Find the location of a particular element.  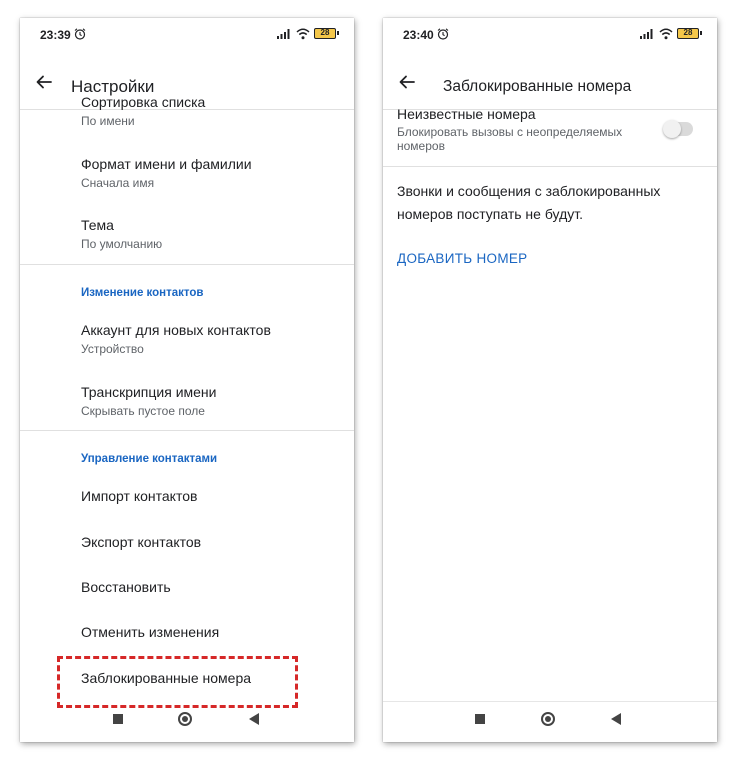

setting-sort-list: Сортировка списка По имени is located at coordinates (187, 124).